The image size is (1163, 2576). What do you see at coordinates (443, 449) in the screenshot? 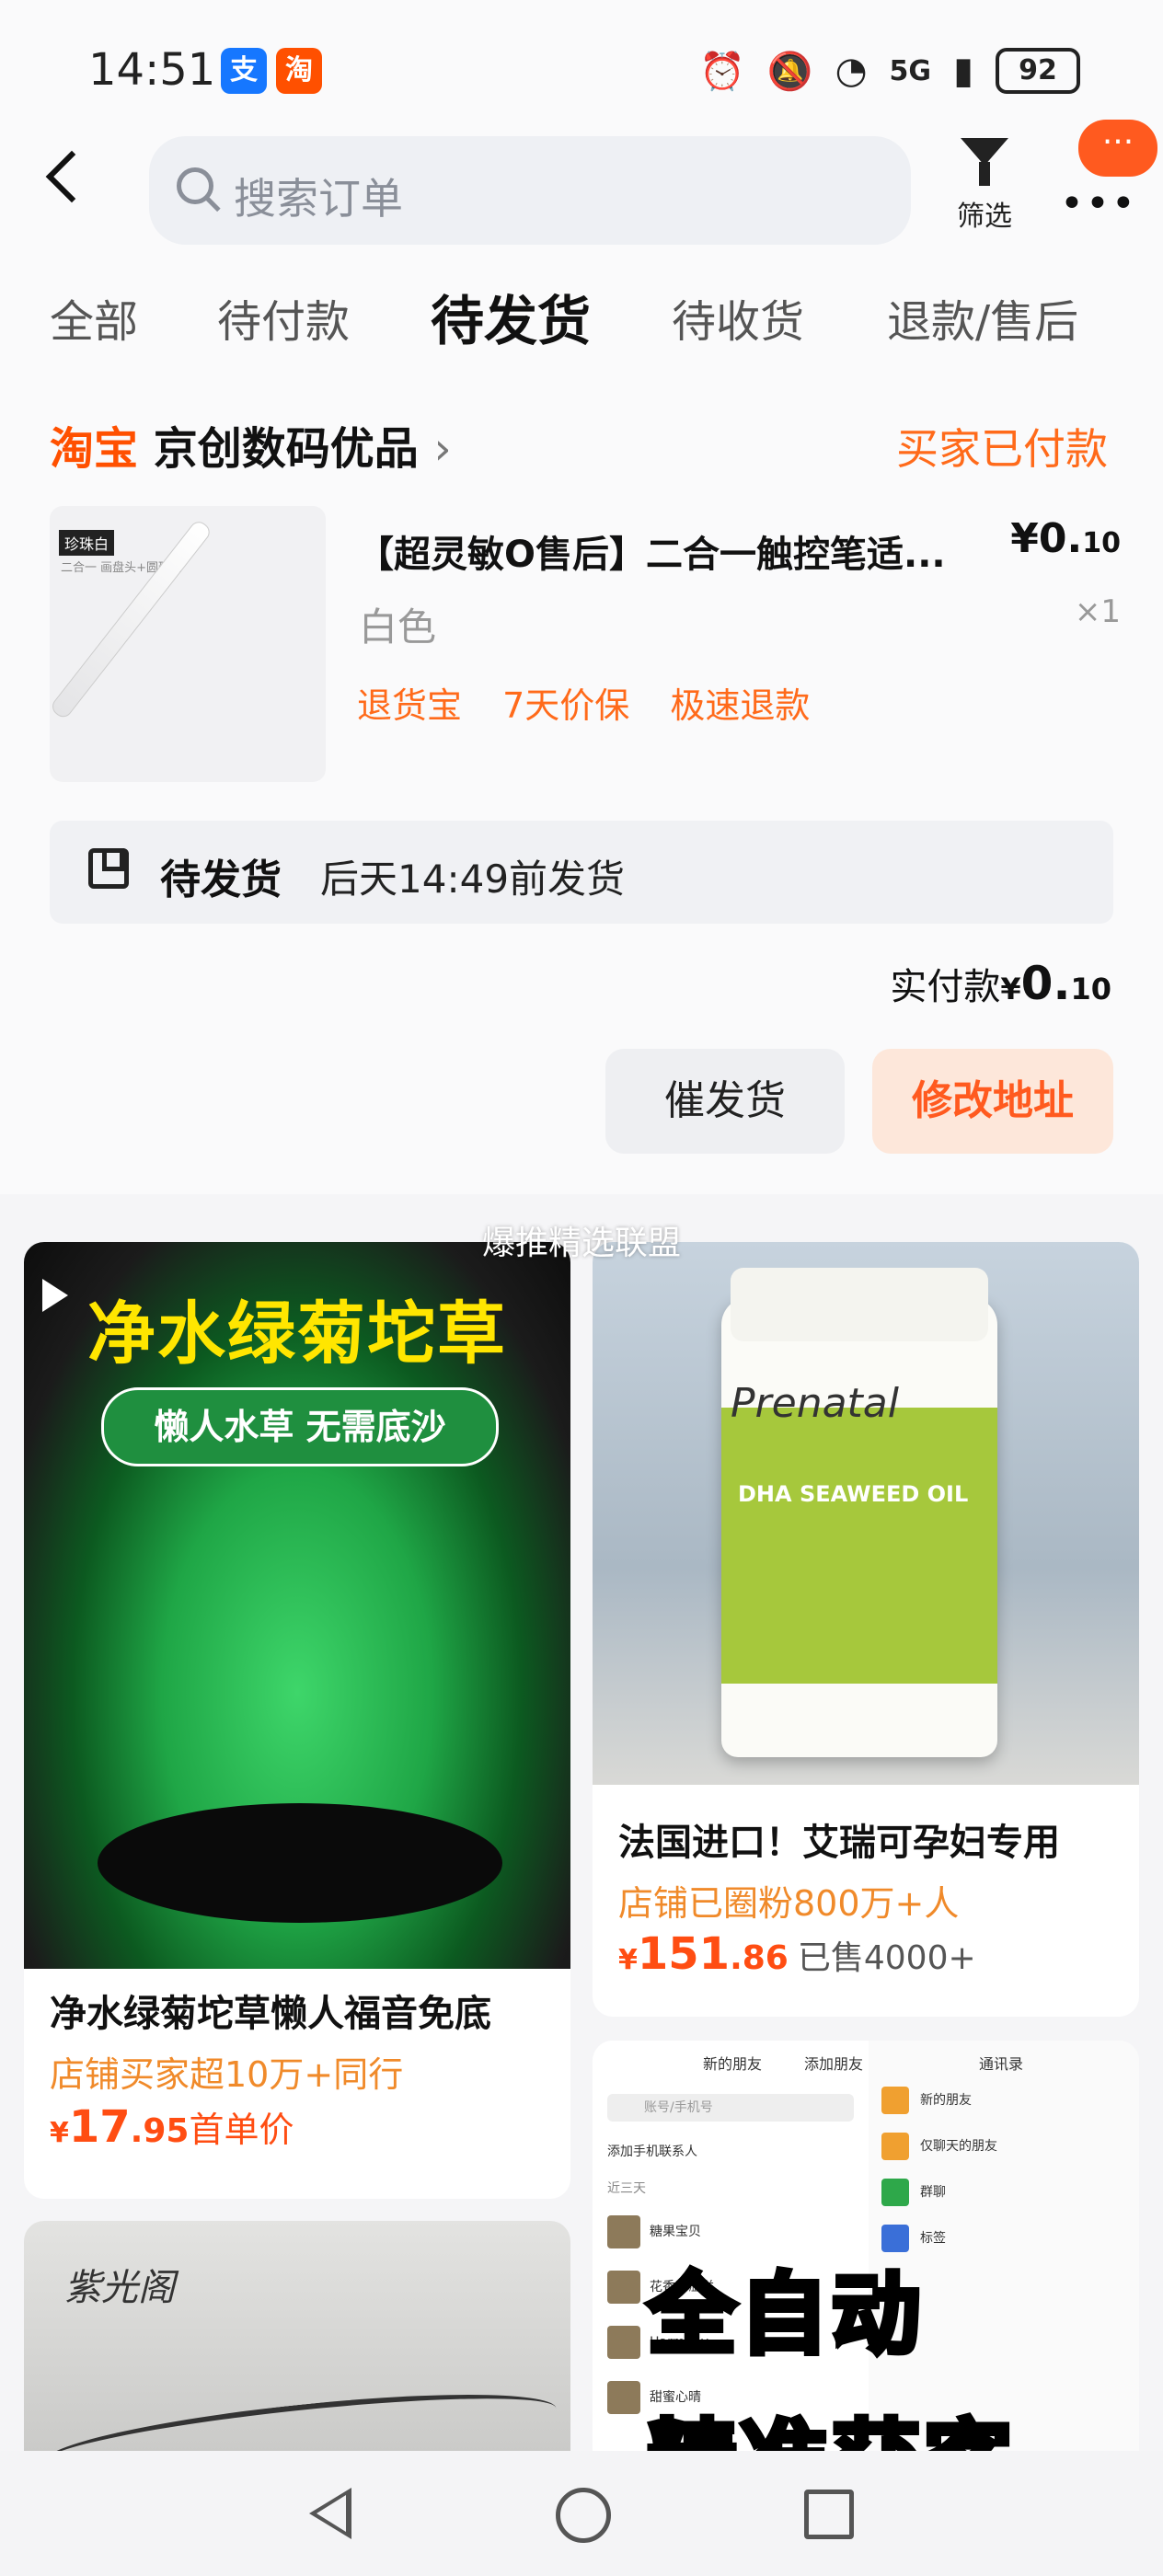
I see `chevron-right-icon: ›` at bounding box center [443, 449].